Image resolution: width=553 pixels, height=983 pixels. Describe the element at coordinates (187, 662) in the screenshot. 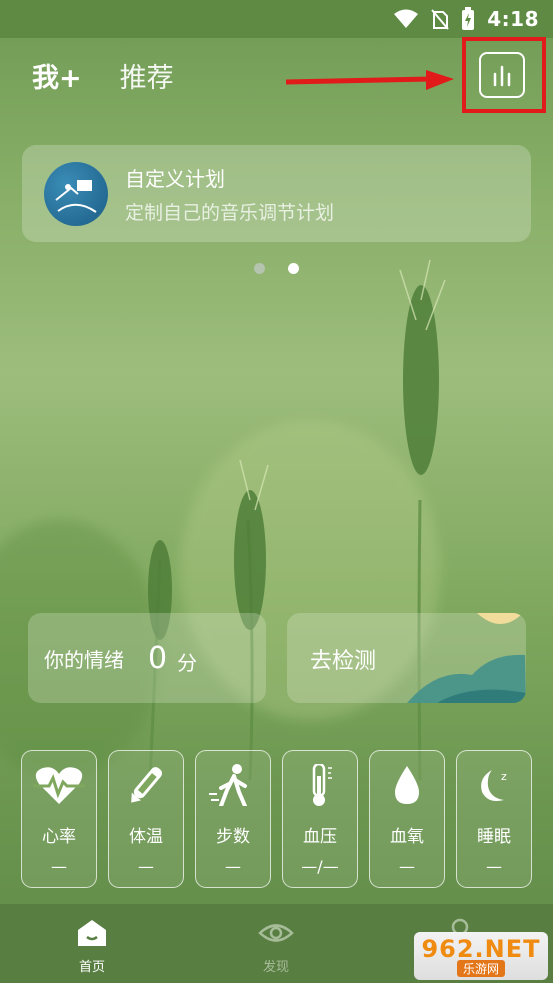

I see `mood-unit: 分` at that location.